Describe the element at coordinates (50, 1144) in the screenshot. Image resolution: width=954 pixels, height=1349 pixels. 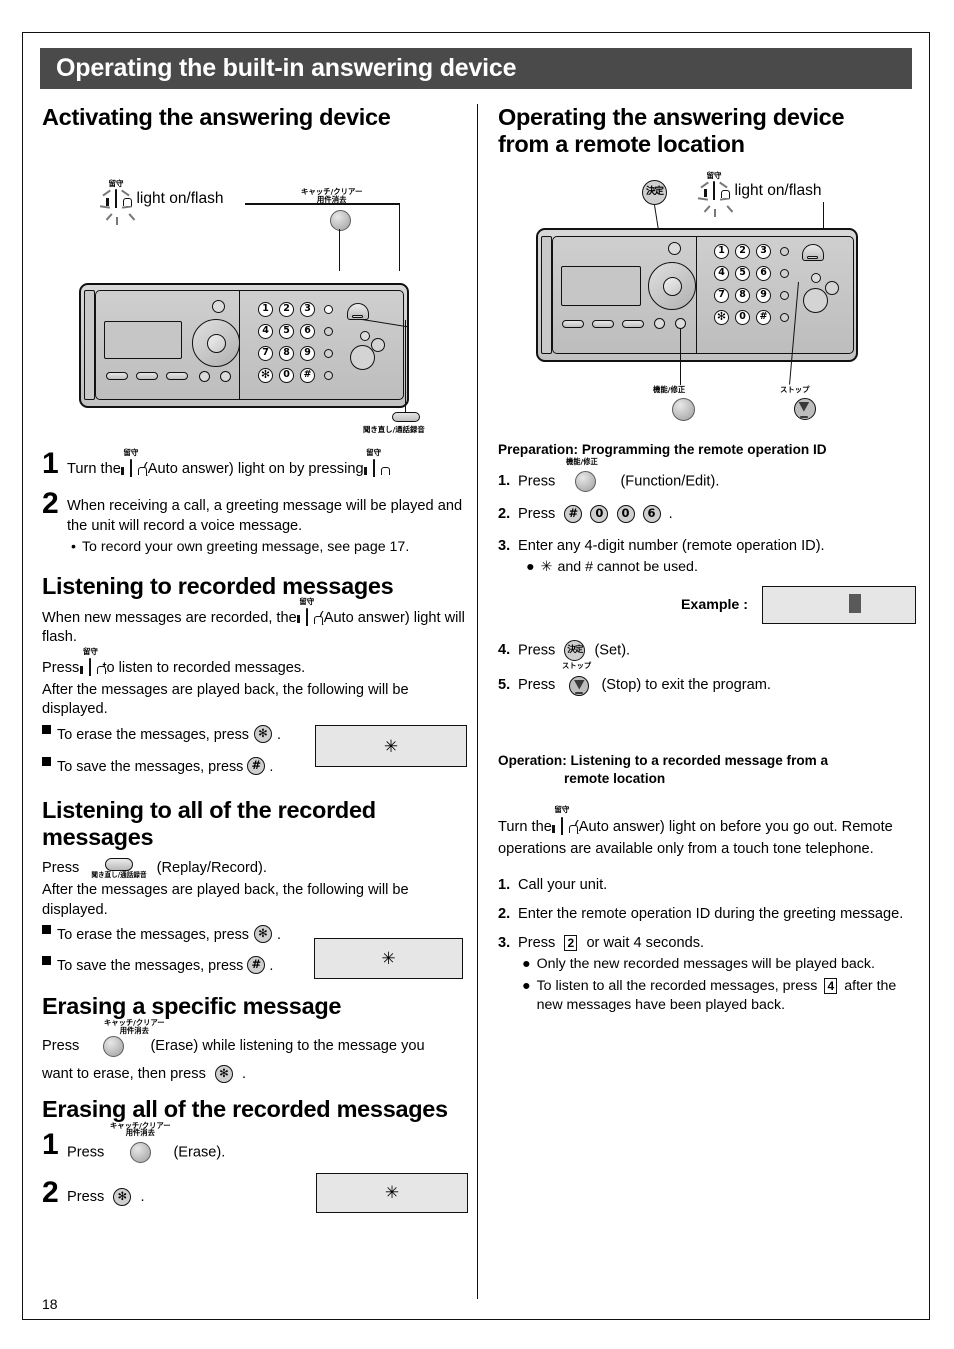
I see `step-number: 1` at that location.